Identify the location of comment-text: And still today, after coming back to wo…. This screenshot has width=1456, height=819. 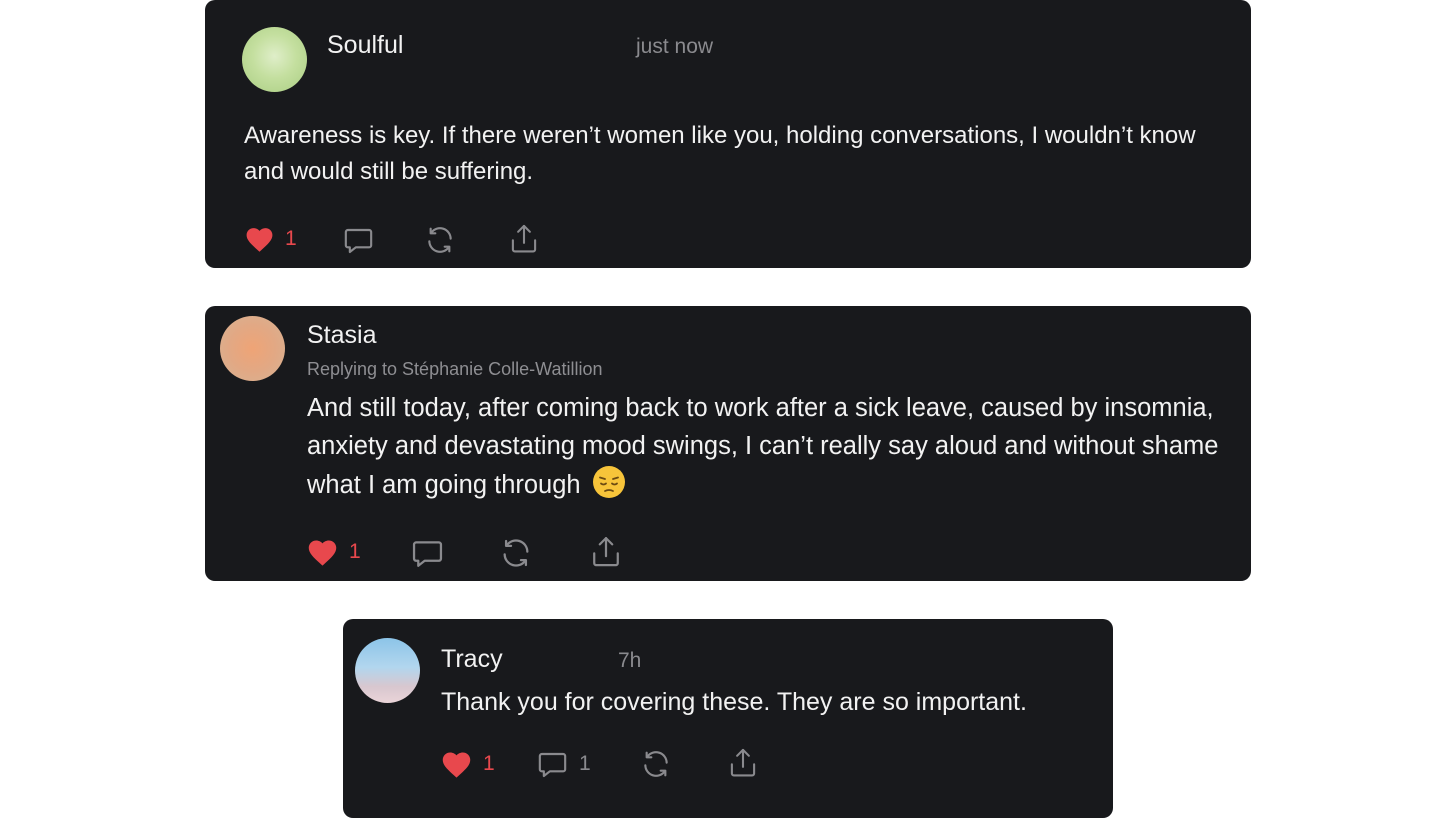
(763, 446).